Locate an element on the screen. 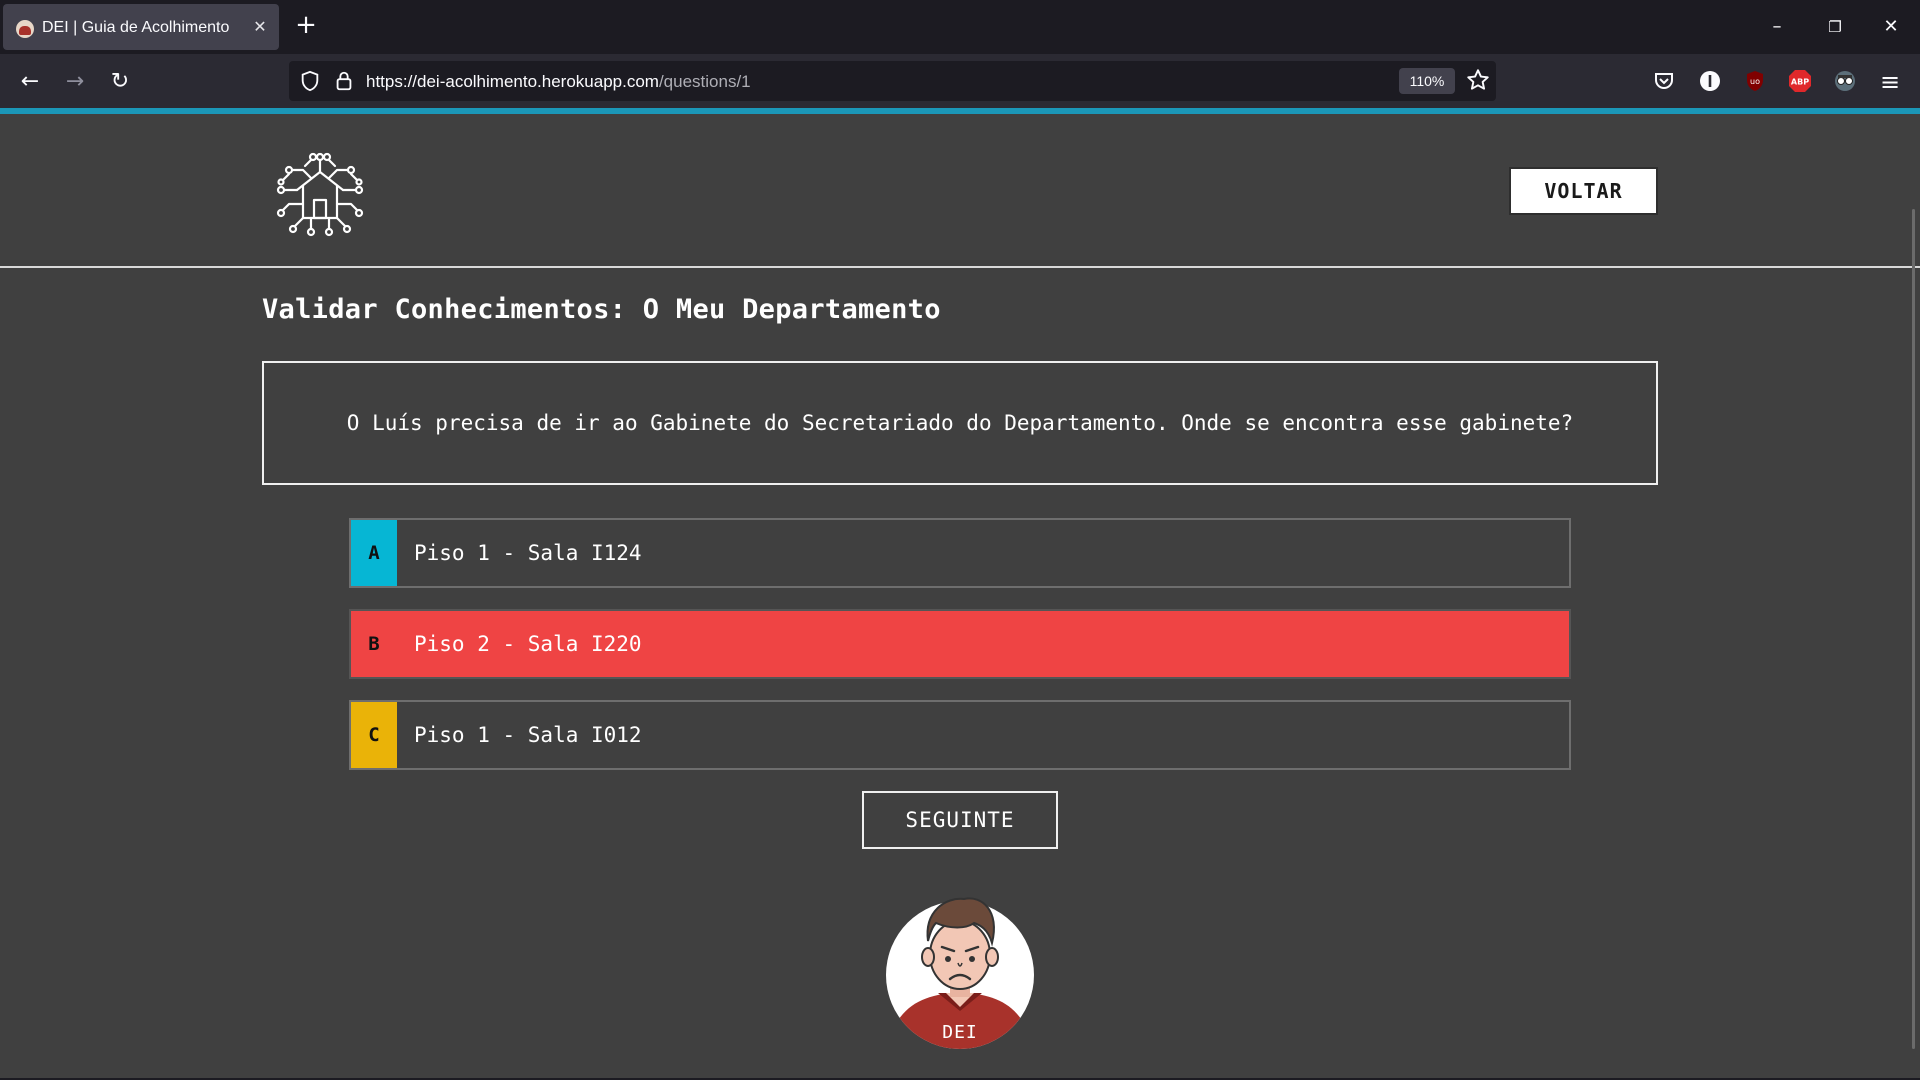 Image resolution: width=1920 pixels, height=1080 pixels. bookmark-star-icon is located at coordinates (1478, 80).